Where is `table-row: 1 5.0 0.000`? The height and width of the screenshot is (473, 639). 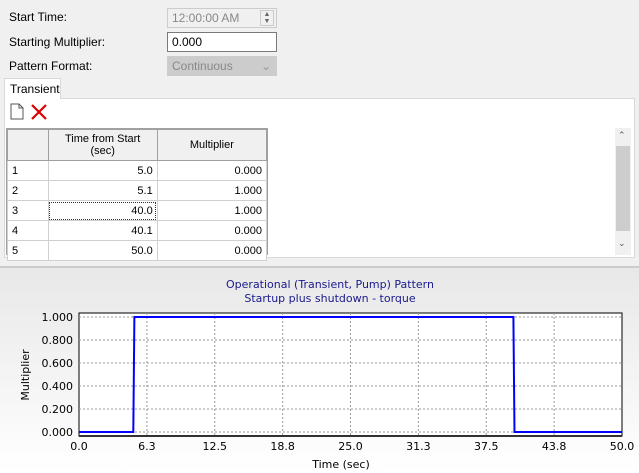 table-row: 1 5.0 0.000 is located at coordinates (137, 170).